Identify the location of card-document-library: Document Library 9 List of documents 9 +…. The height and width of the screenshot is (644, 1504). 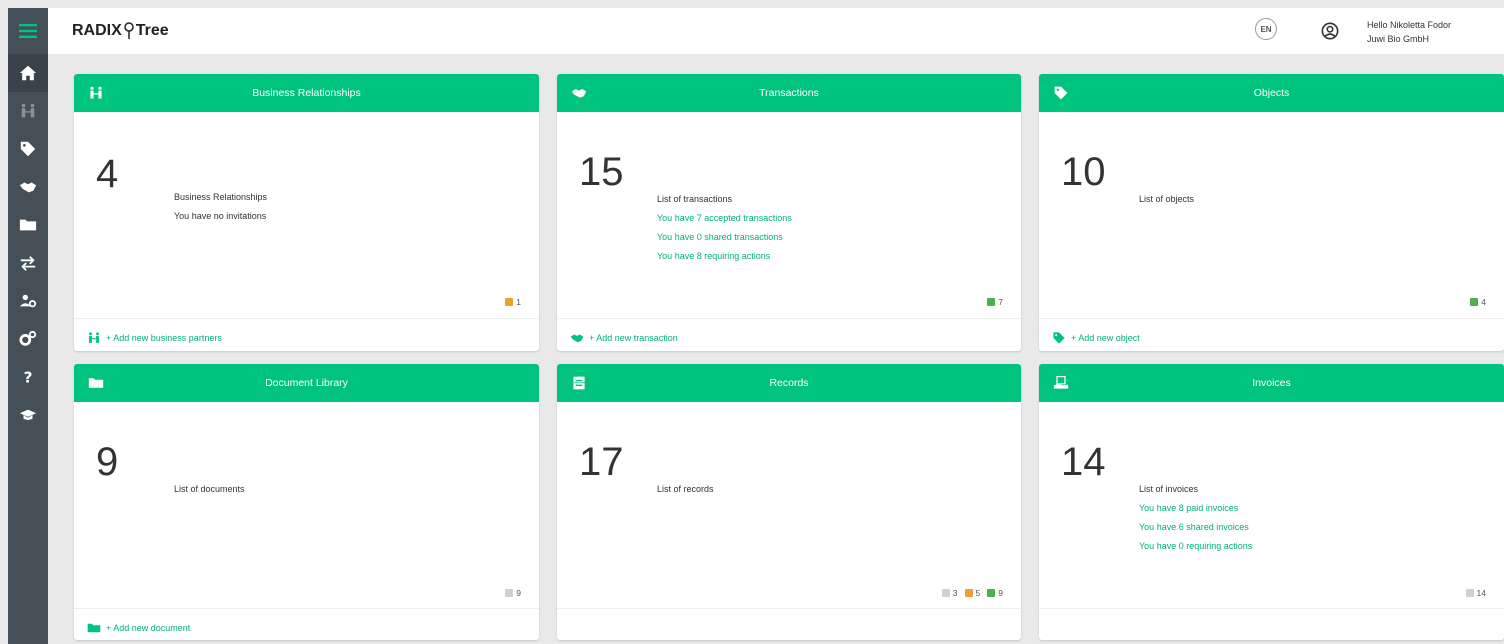
(306, 502).